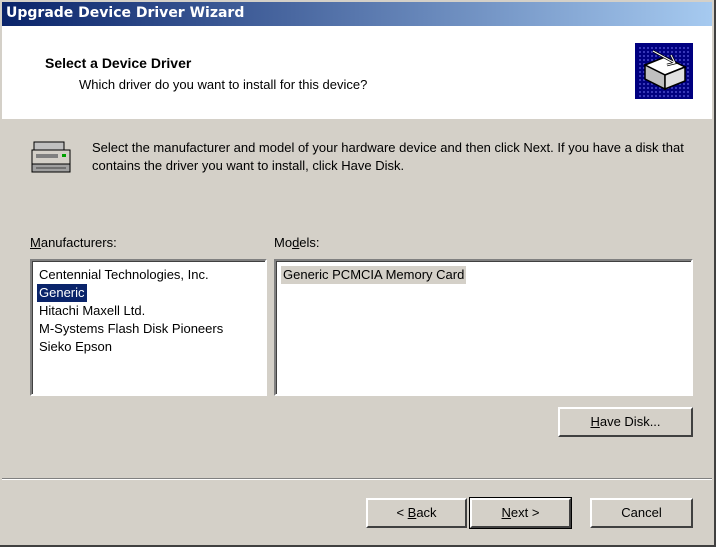 This screenshot has height=547, width=716. I want to click on label-text: els:, so click(309, 242).